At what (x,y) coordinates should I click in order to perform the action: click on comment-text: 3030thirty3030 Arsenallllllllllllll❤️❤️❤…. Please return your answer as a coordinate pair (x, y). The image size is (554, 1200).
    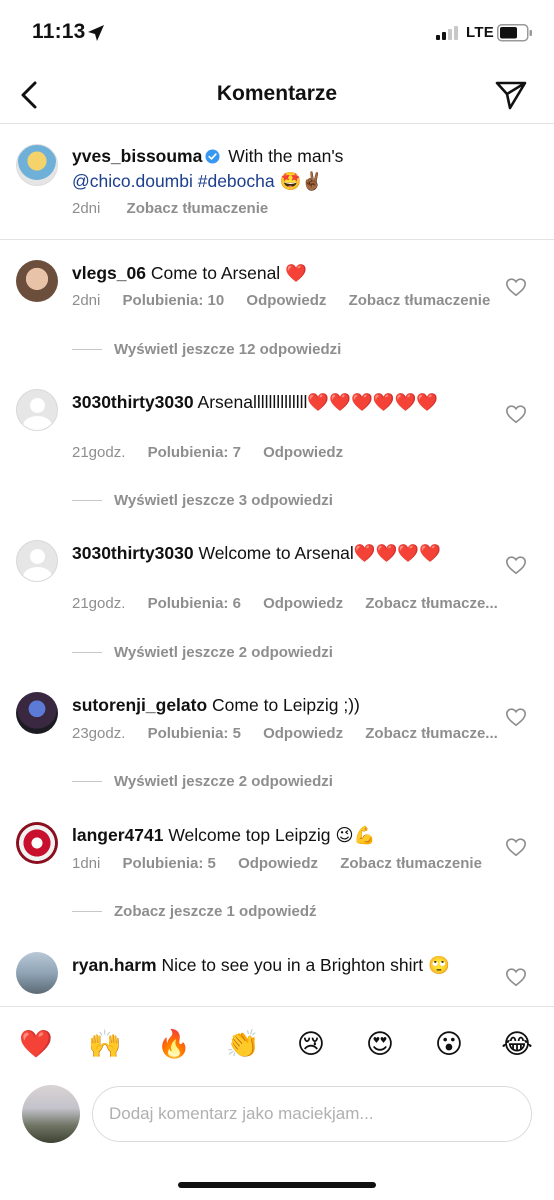
    Looking at the image, I should click on (282, 402).